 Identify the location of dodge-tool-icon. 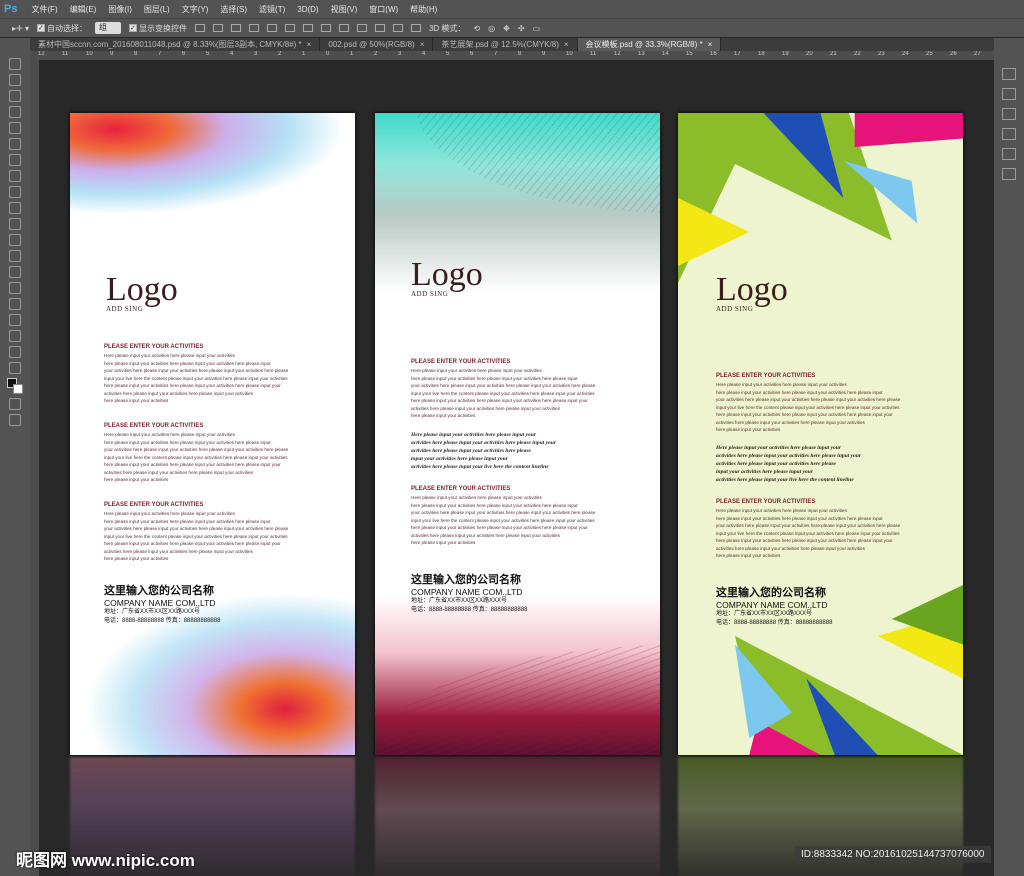
(15, 272).